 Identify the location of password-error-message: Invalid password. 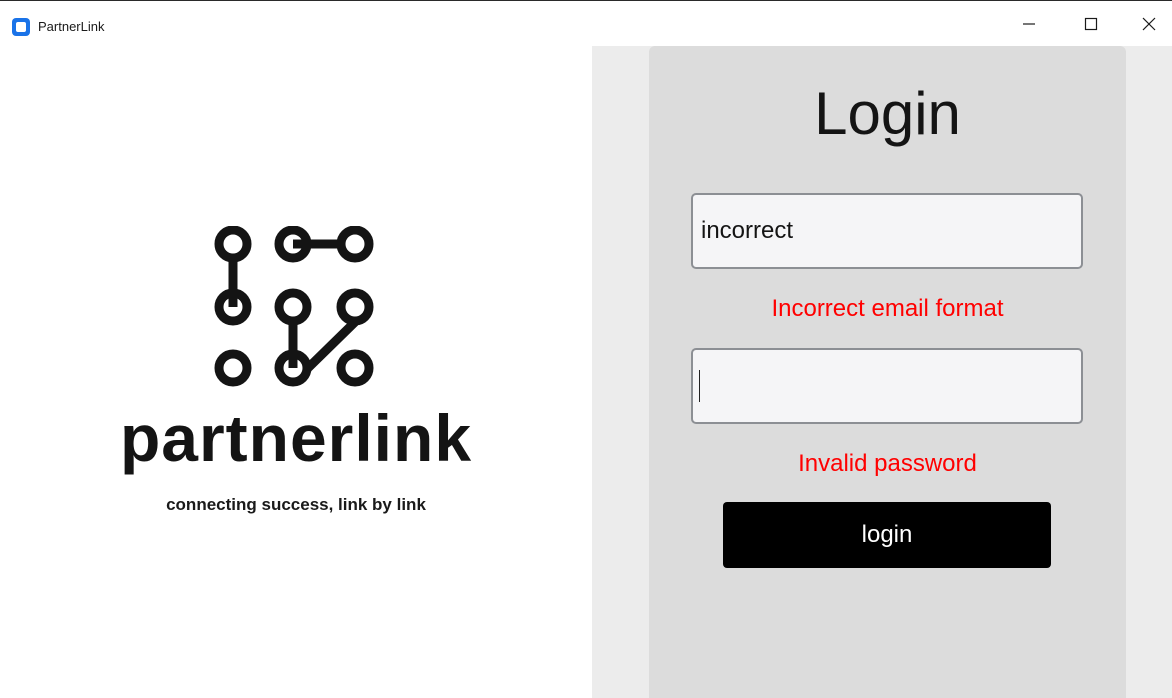
(887, 463).